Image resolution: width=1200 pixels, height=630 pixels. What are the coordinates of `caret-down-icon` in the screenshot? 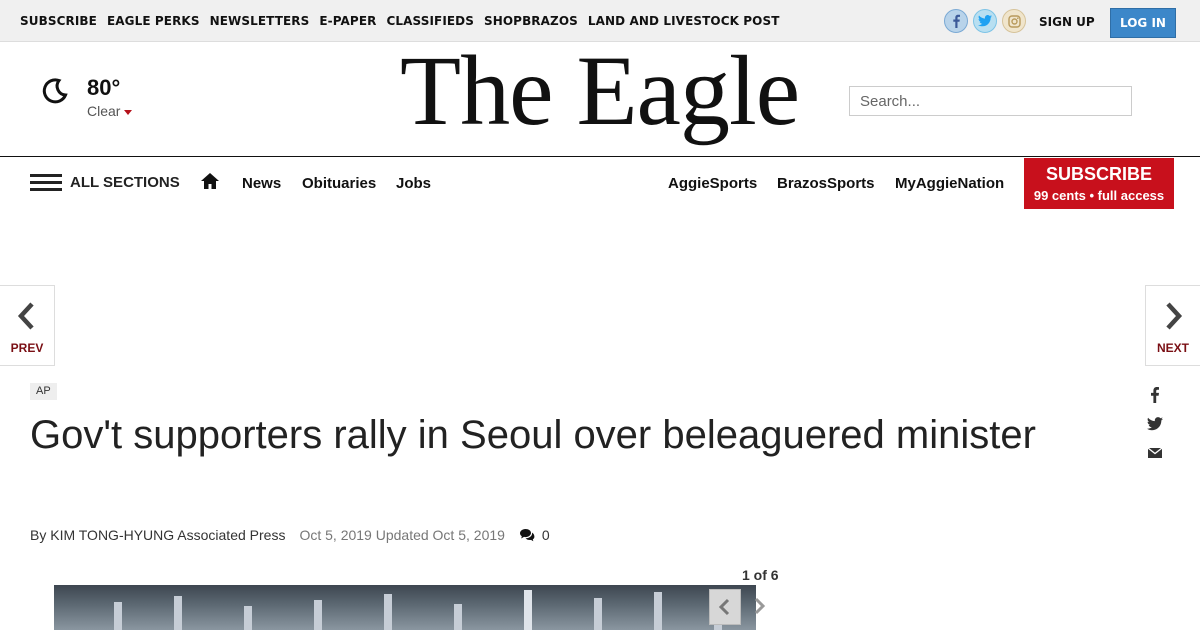 It's located at (128, 112).